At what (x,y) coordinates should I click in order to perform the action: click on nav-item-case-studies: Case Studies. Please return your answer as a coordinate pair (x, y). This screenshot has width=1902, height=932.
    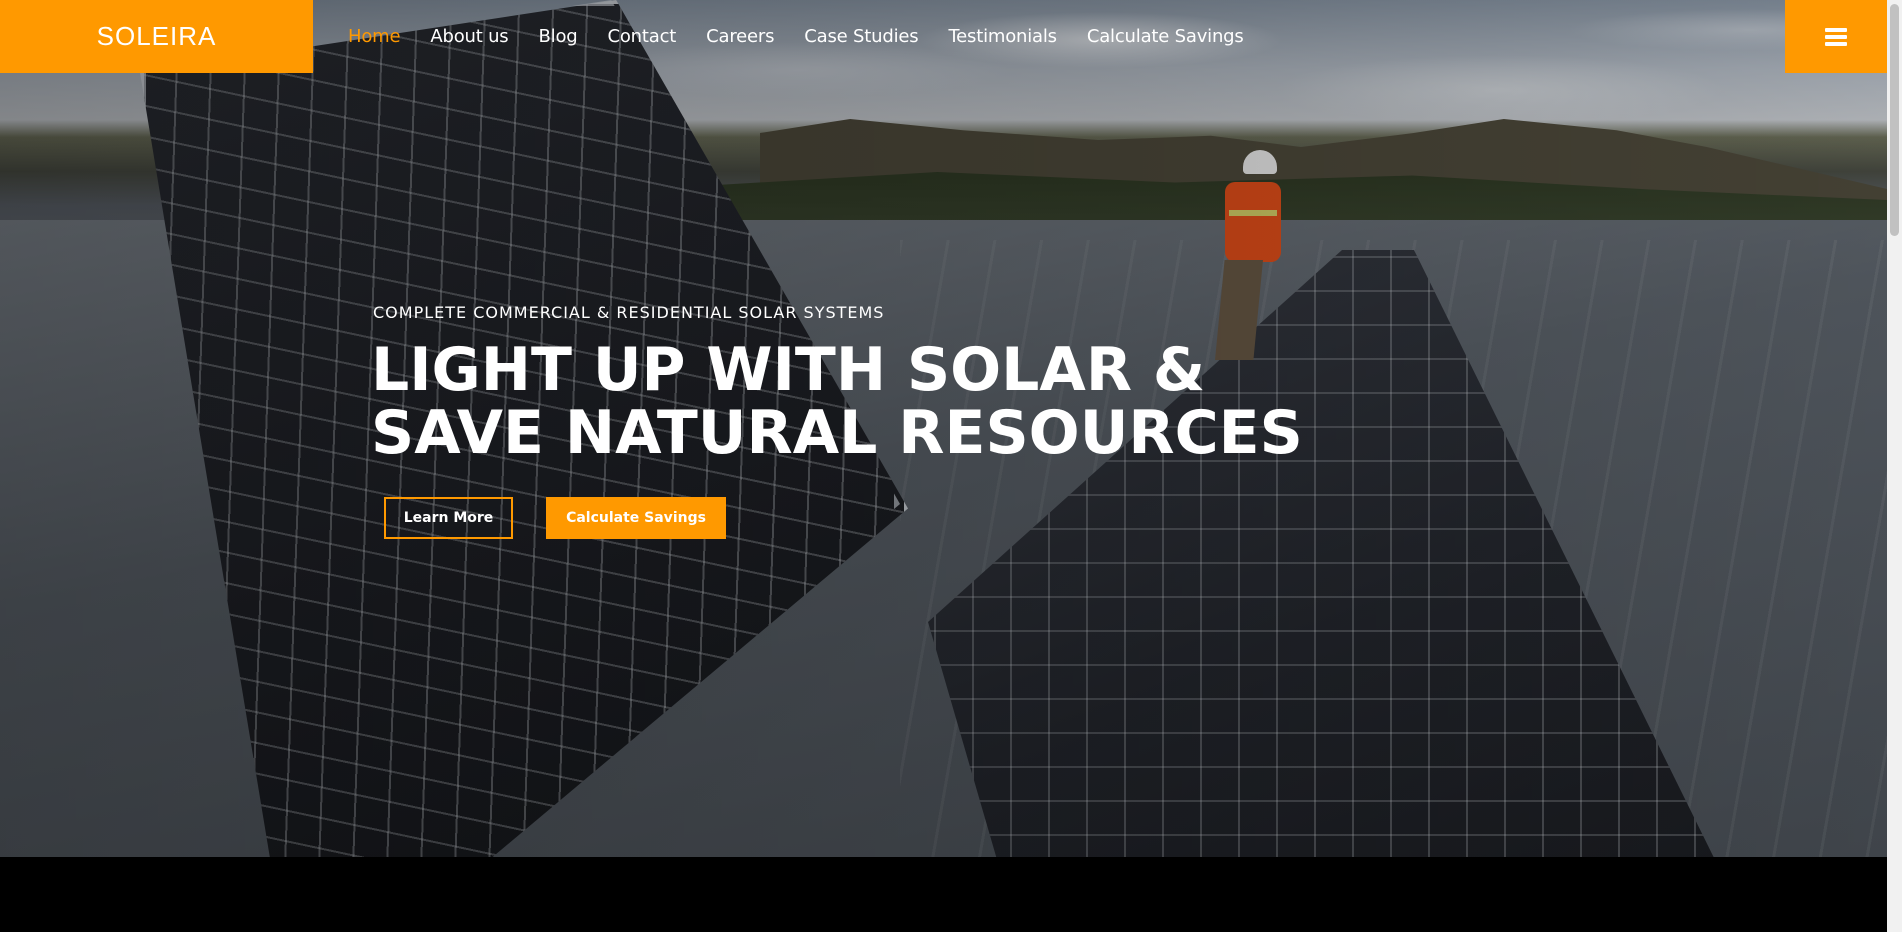
    Looking at the image, I should click on (861, 36).